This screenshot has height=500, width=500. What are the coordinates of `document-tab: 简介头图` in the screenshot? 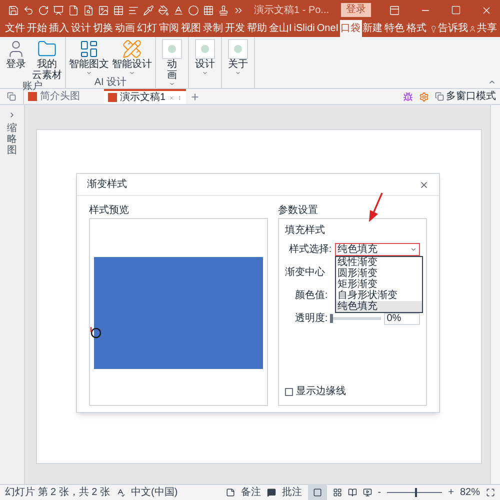 It's located at (64, 96).